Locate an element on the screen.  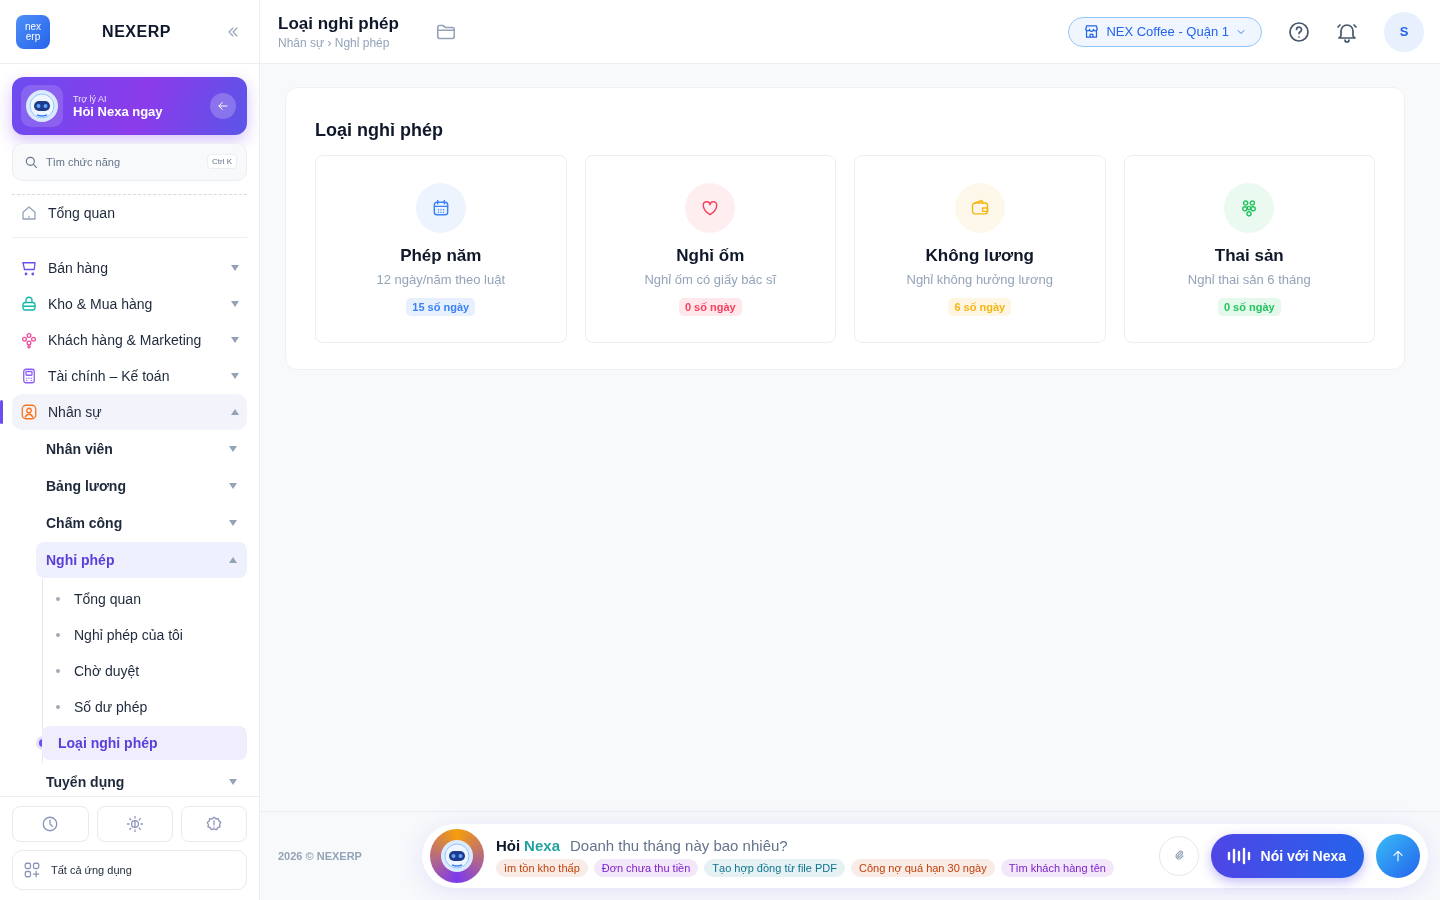
leave-type-card: Phép năm 12 ngày/năm theo luật 15 số ngày is located at coordinates (441, 249).